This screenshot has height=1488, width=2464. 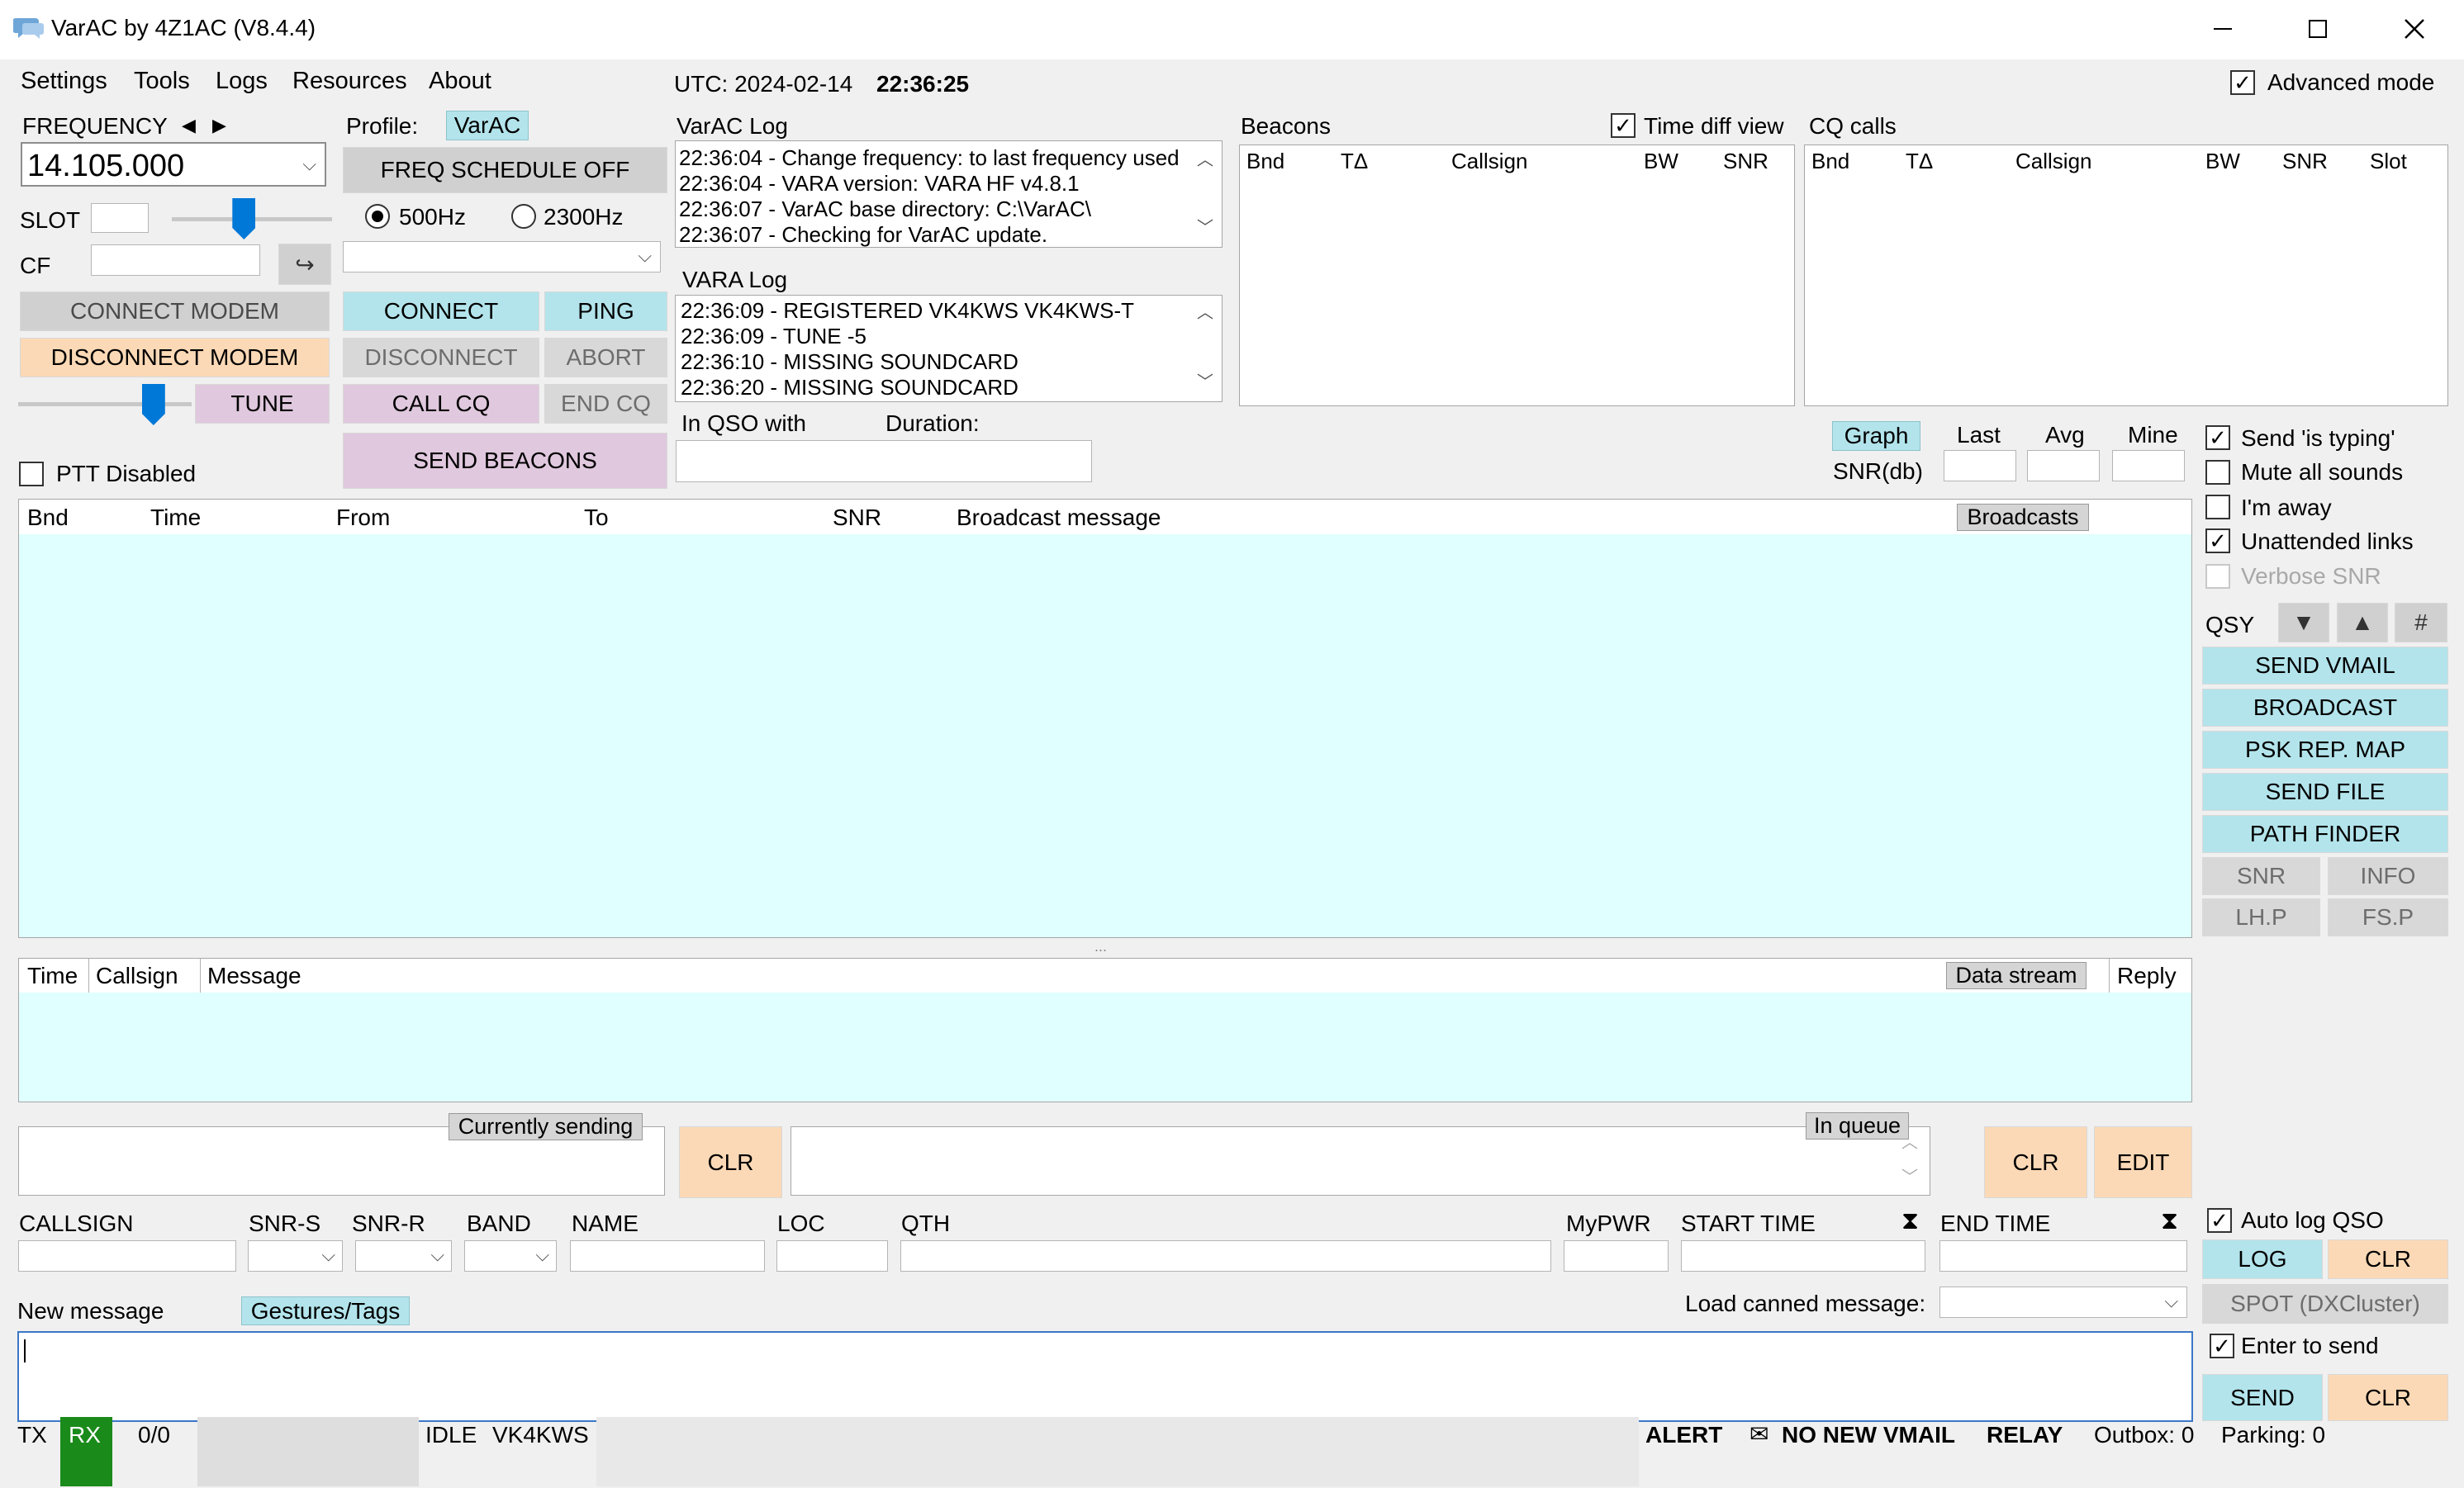 I want to click on cf-apply-button: ↪, so click(x=304, y=264).